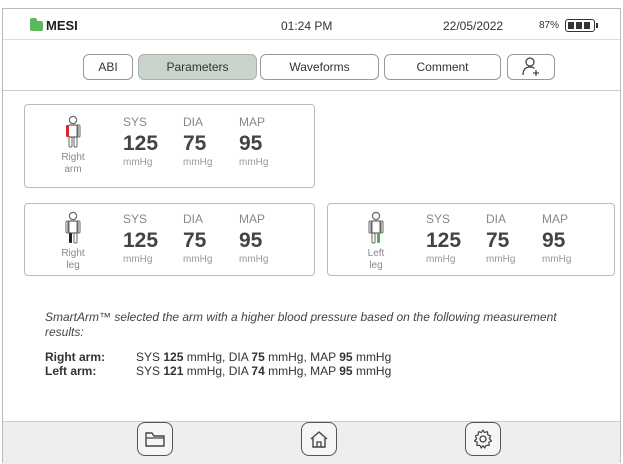 The width and height of the screenshot is (623, 464). I want to click on gear-icon, so click(483, 439).